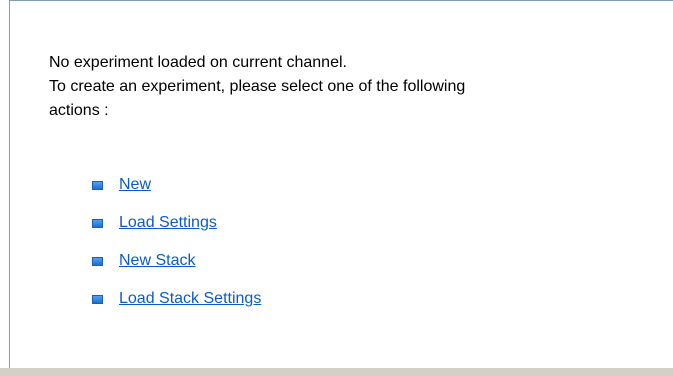 This screenshot has width=673, height=376. What do you see at coordinates (190, 299) in the screenshot?
I see `load-stack-settings-link: Load Stack Settings` at bounding box center [190, 299].